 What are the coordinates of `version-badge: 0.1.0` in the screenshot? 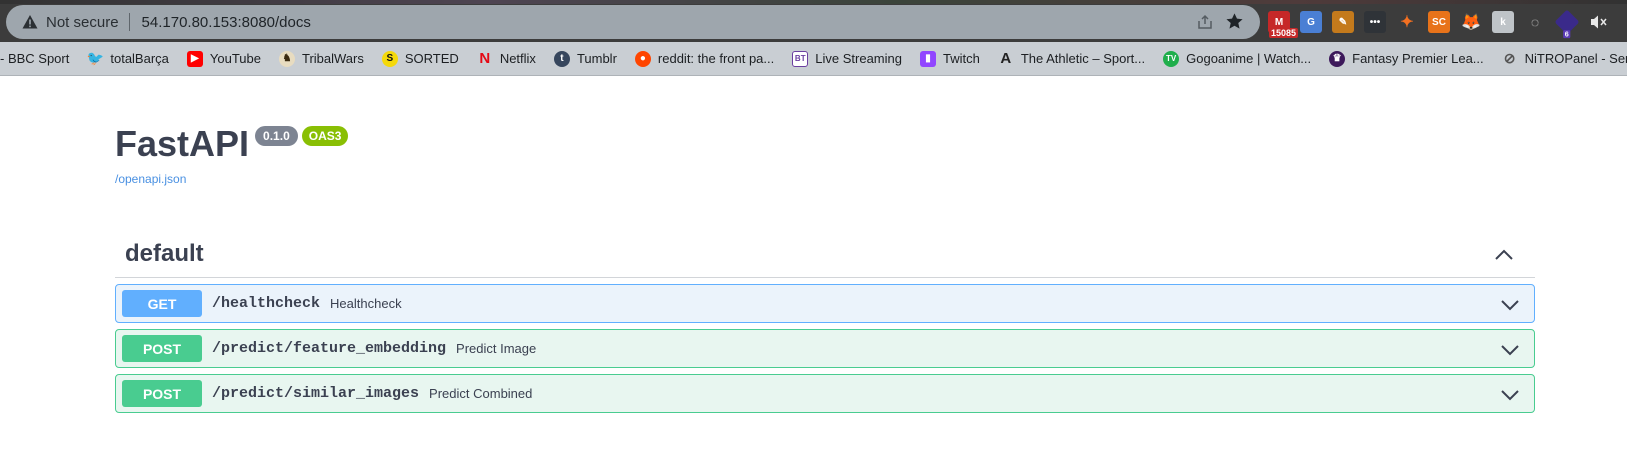 It's located at (276, 136).